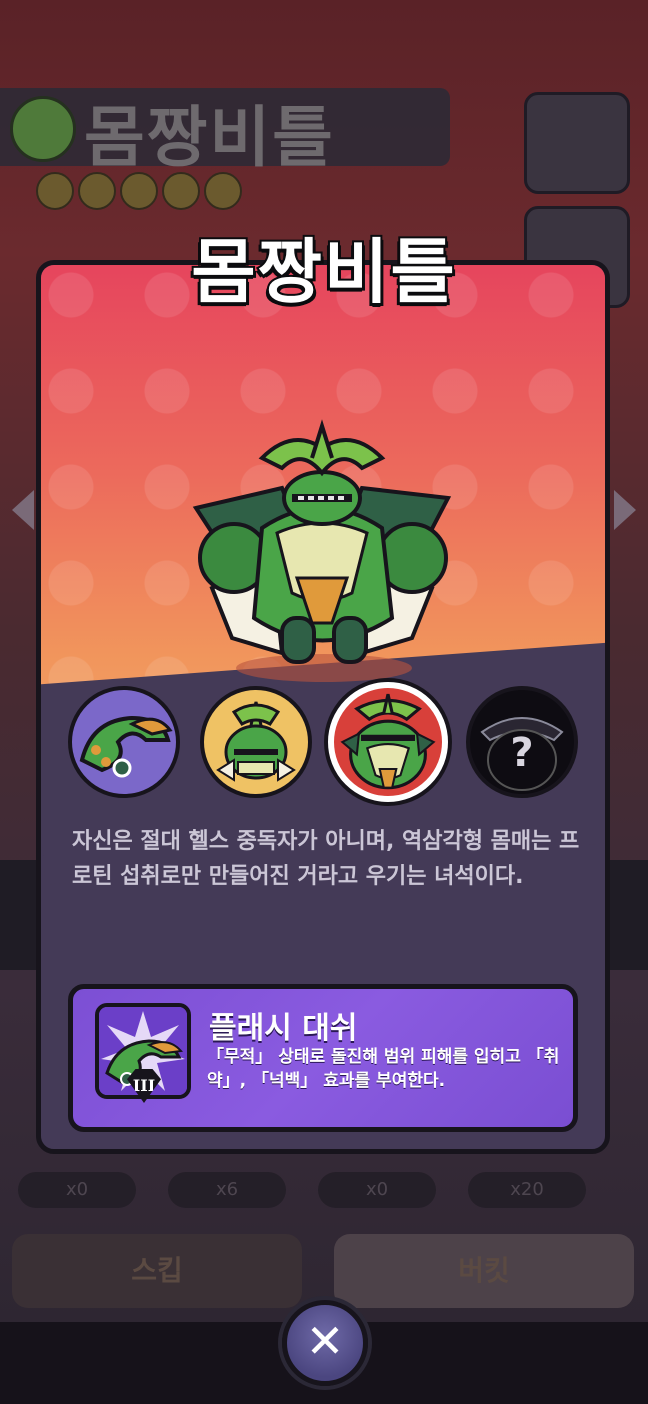  I want to click on next-arrow-icon, so click(625, 510).